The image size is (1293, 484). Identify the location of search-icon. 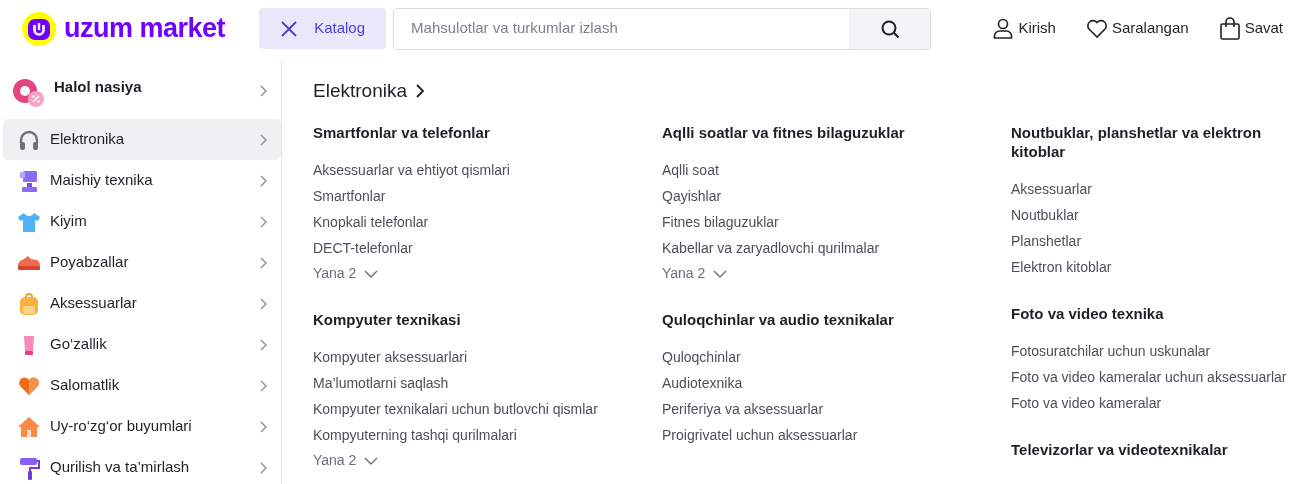
(889, 28).